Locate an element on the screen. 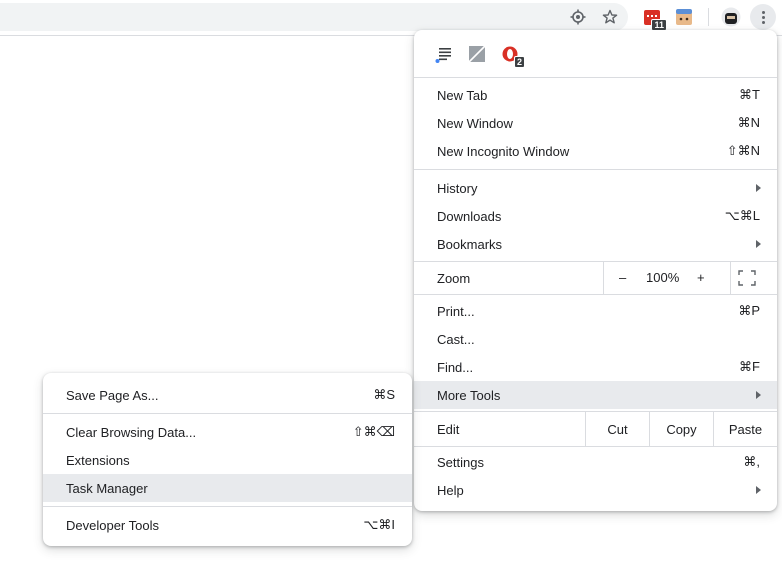 The width and height of the screenshot is (782, 563). cut-button: Cut is located at coordinates (617, 429).